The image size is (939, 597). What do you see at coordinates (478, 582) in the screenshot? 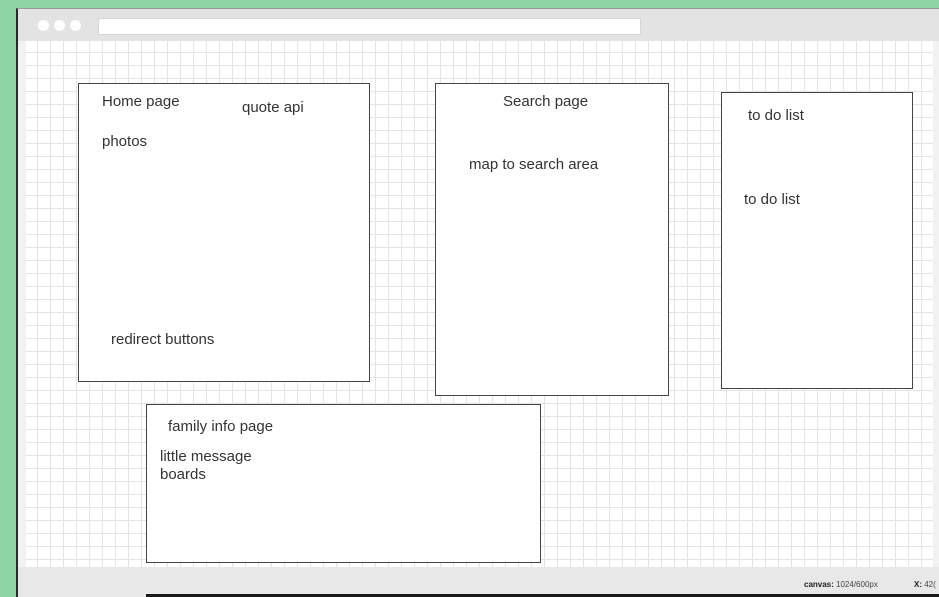
I see `status-bar: canvas: 1024/600px X: 42(` at bounding box center [478, 582].